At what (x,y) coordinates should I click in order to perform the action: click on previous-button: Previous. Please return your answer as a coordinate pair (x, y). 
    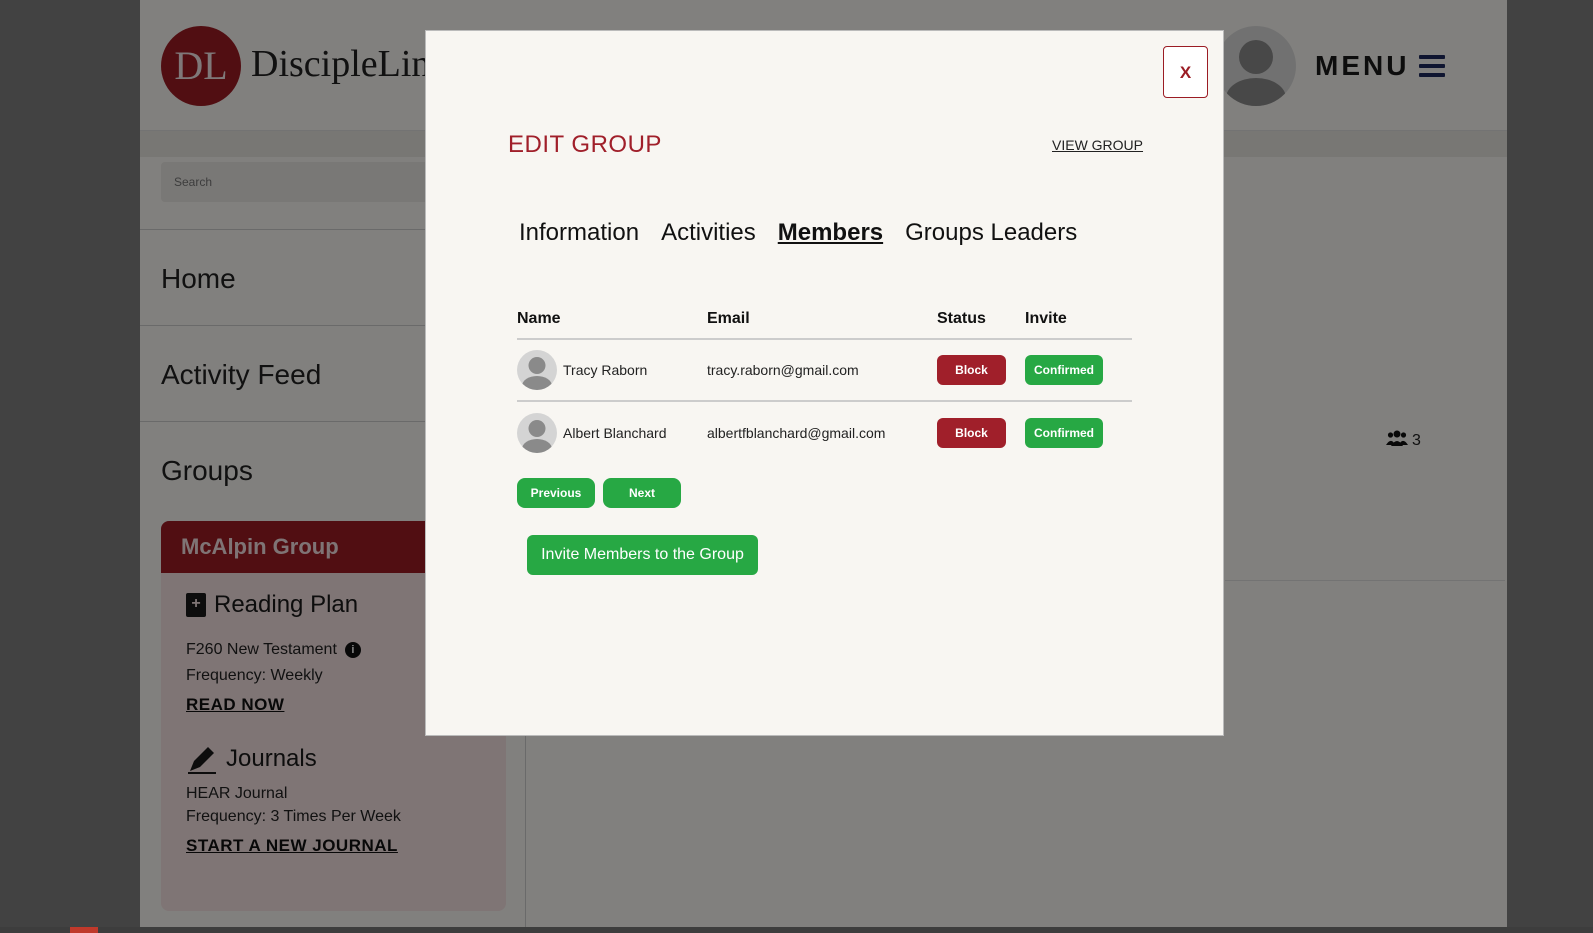
    Looking at the image, I should click on (556, 493).